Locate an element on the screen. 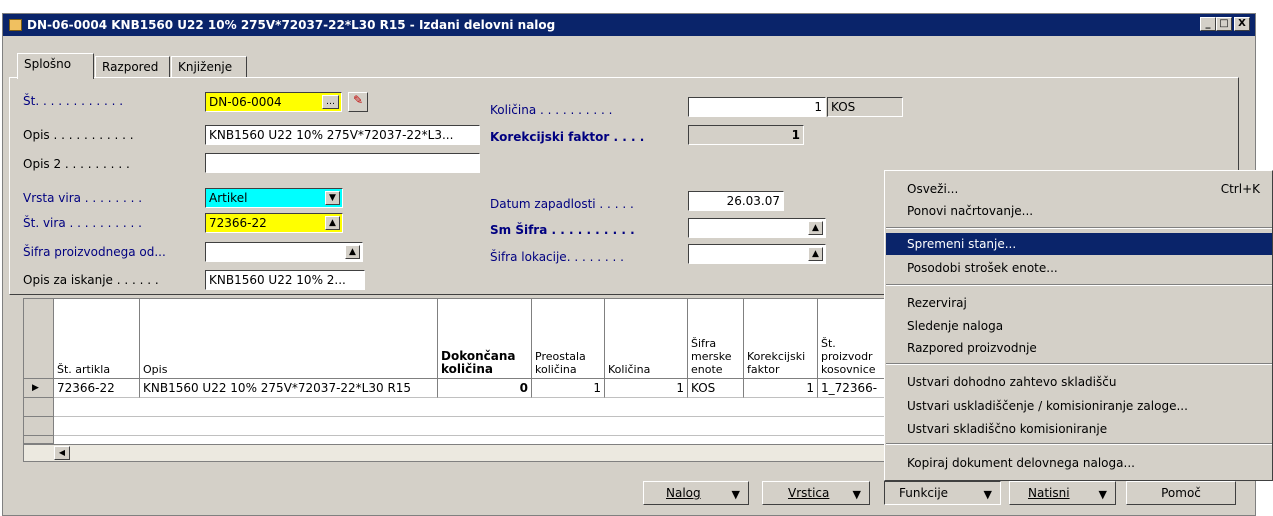 The width and height of the screenshot is (1273, 516). minimize-button: _ is located at coordinates (1208, 24).